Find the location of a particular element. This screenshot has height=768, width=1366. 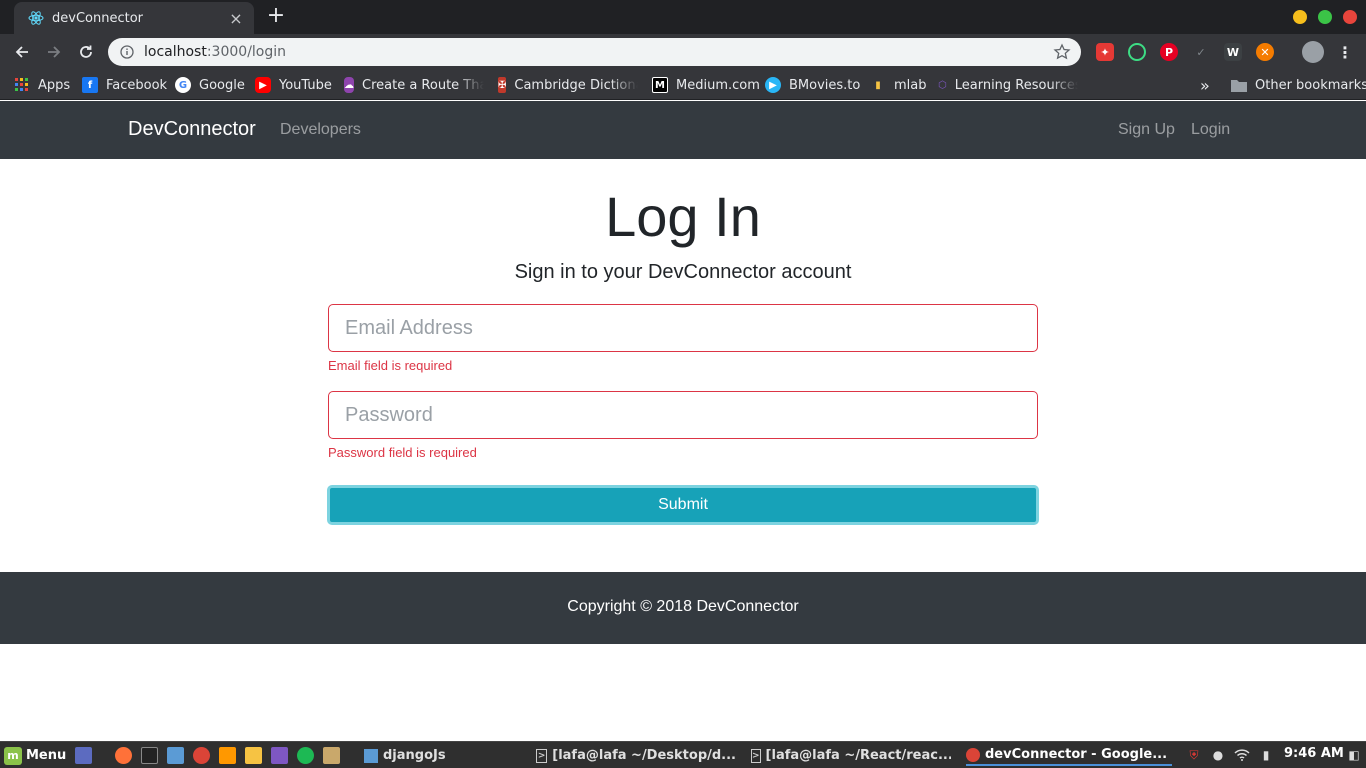

reload-button is located at coordinates (86, 52).